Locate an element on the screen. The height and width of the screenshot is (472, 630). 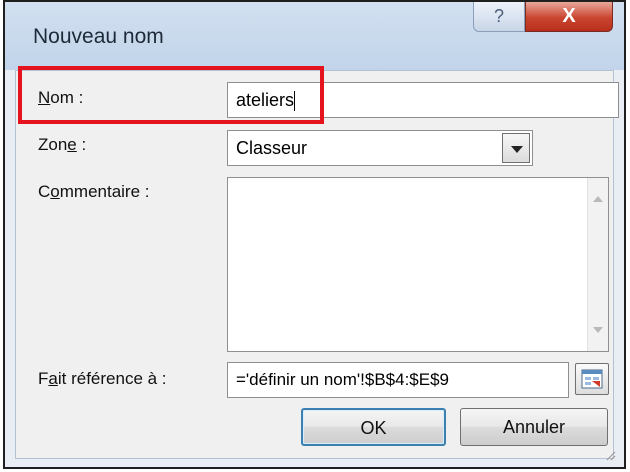
reference-label: Fait référence à : is located at coordinates (102, 378).